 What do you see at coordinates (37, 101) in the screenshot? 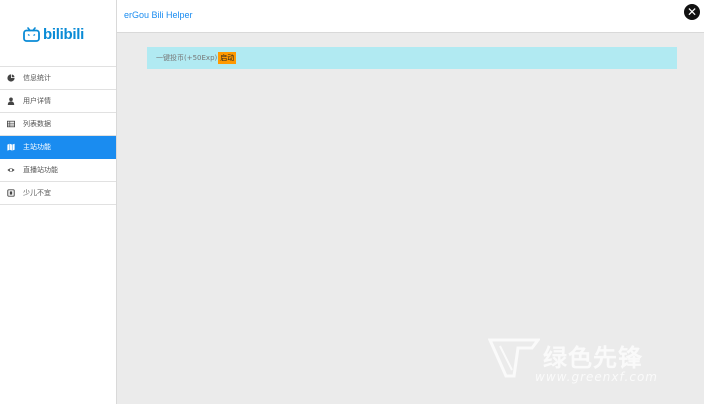
I see `sidebar-item-label: 用户详情` at bounding box center [37, 101].